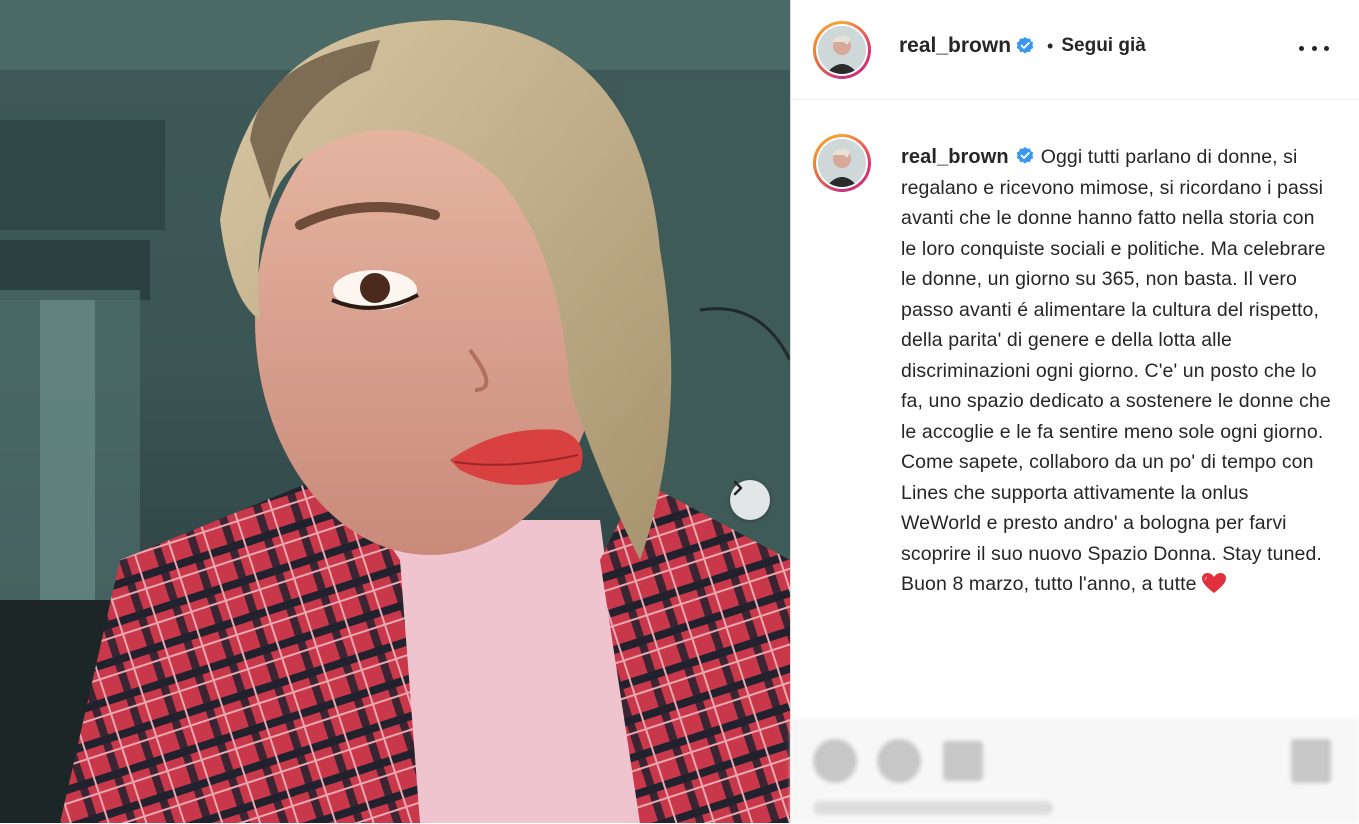  What do you see at coordinates (955, 46) in the screenshot?
I see `header-username: real_brown` at bounding box center [955, 46].